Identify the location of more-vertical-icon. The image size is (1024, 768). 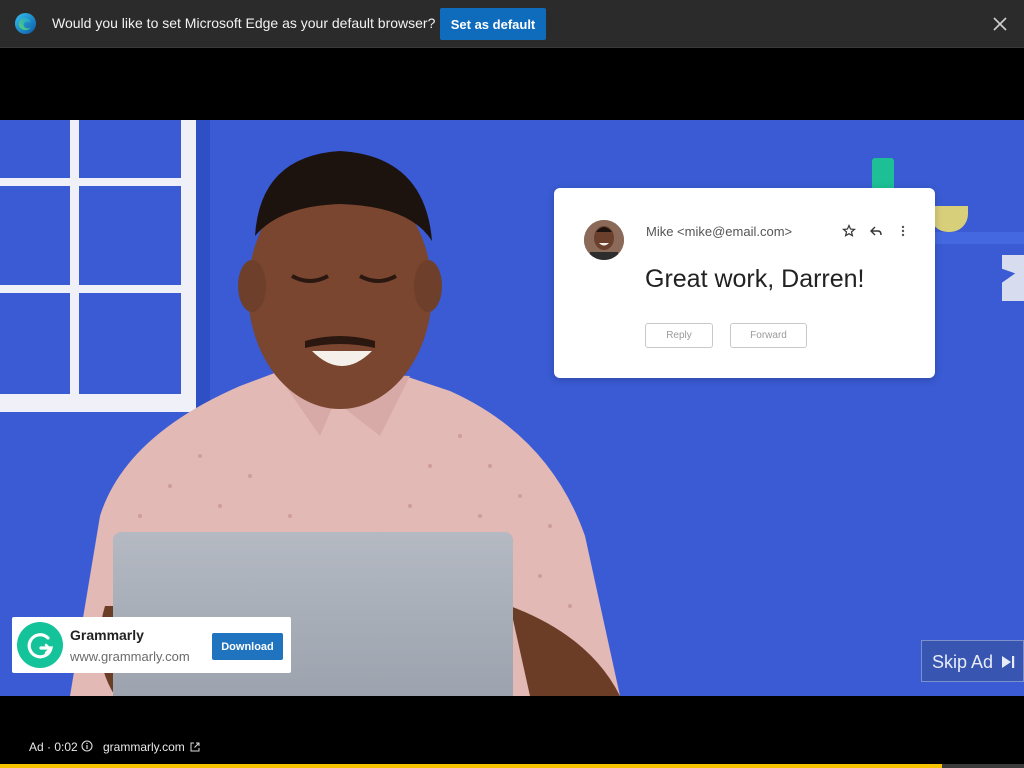
(903, 231).